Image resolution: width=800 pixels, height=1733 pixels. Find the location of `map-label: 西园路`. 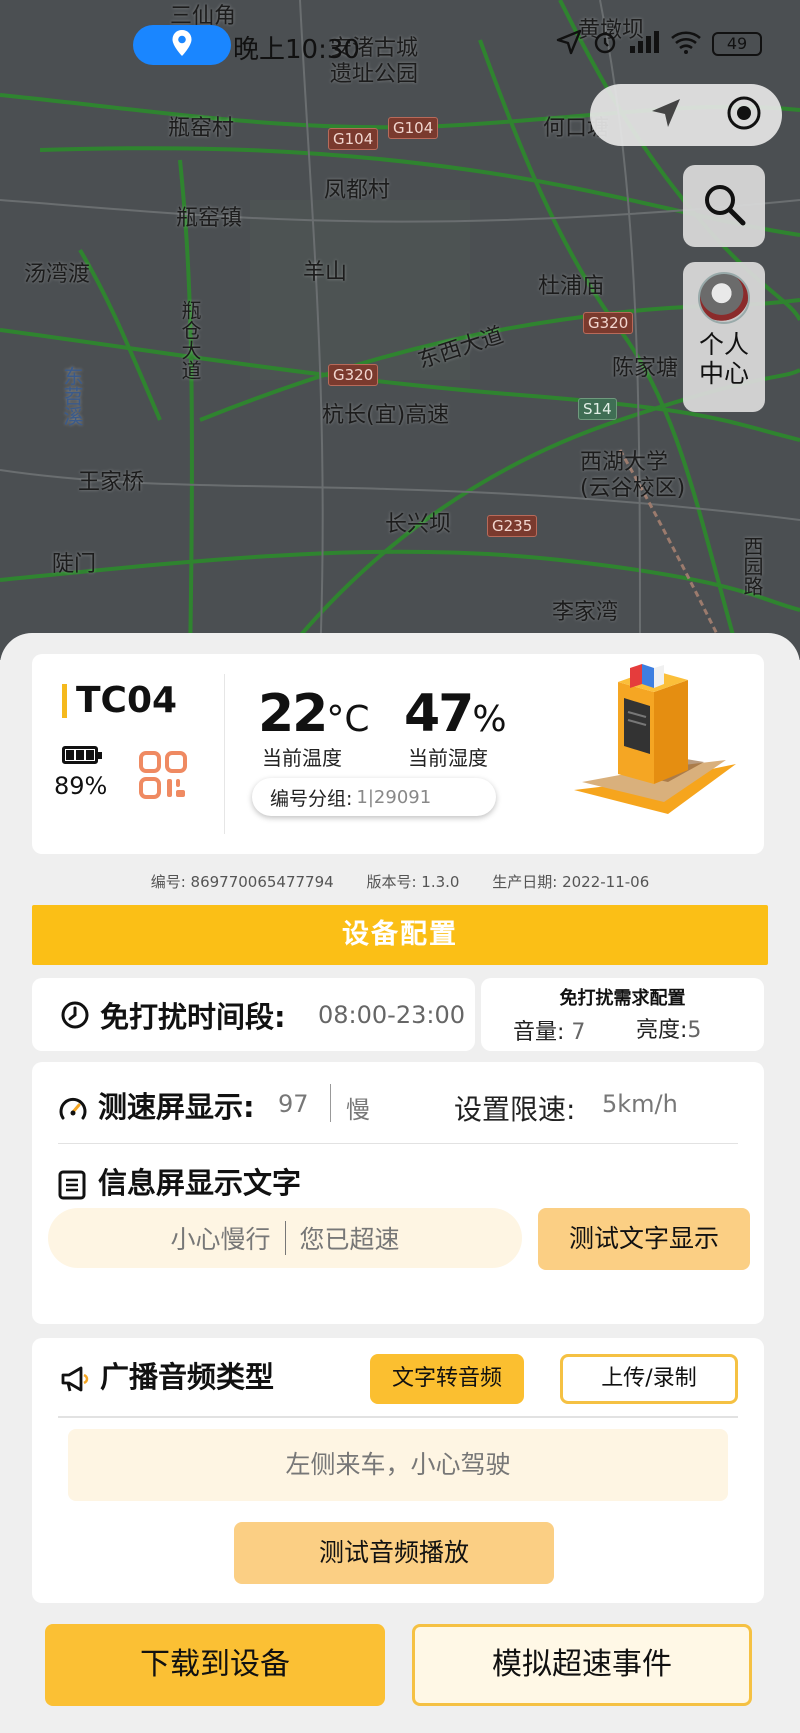

map-label: 西园路 is located at coordinates (752, 566).